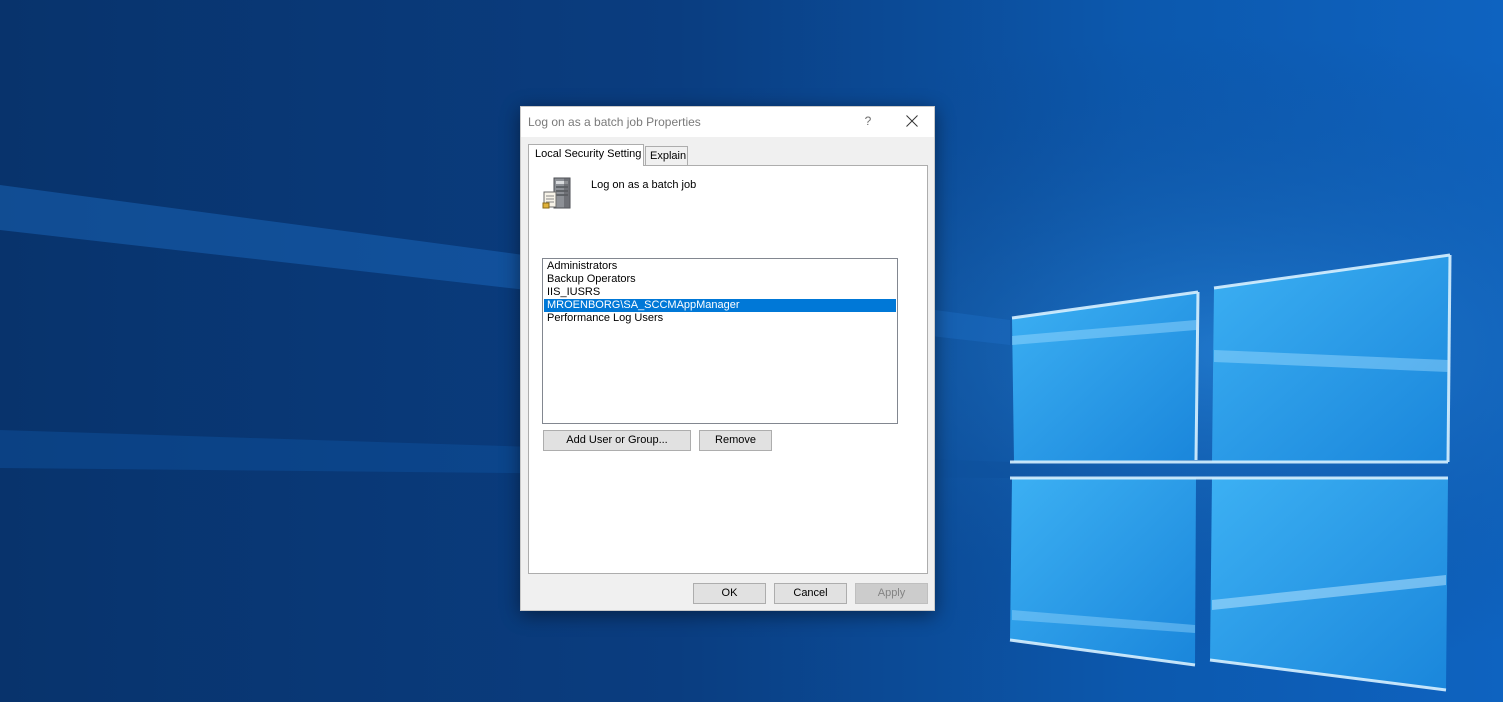  What do you see at coordinates (644, 185) in the screenshot?
I see `policy-name: Log on as a batch job` at bounding box center [644, 185].